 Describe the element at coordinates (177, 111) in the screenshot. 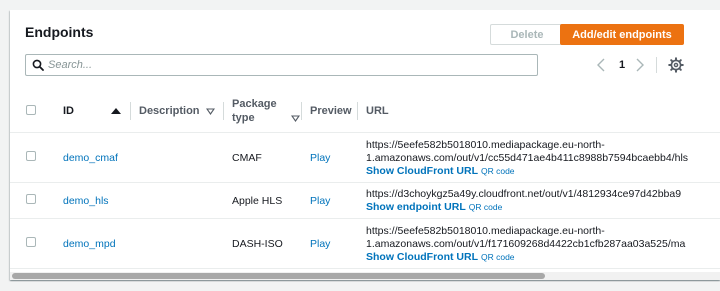

I see `column-header-description: Description` at that location.